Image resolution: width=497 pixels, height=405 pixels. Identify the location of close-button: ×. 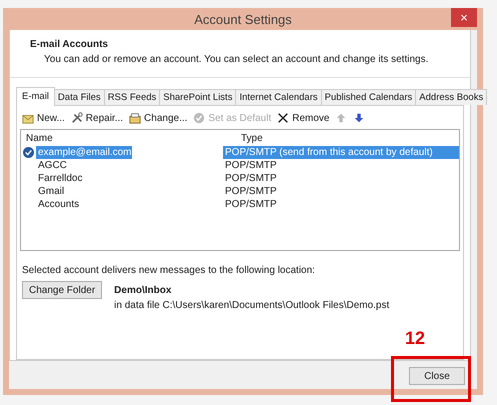
(464, 17).